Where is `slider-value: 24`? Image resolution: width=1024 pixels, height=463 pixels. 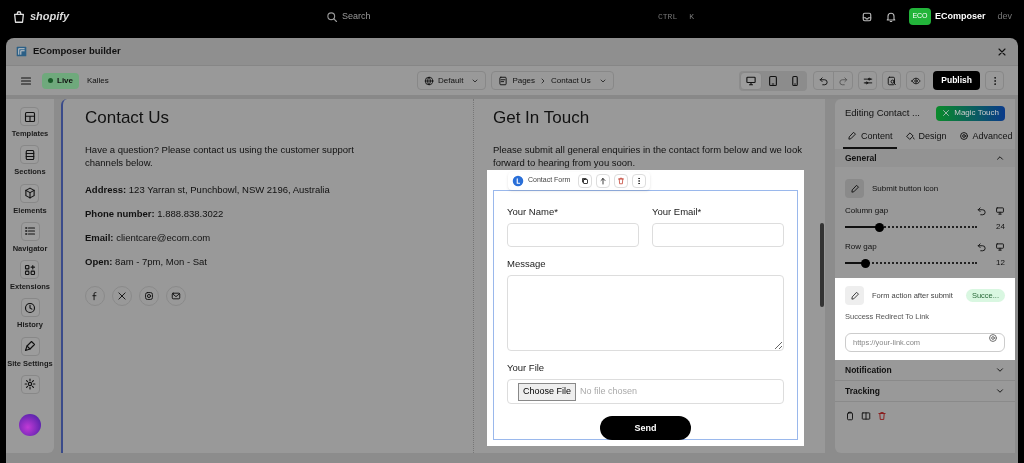
slider-value: 24 is located at coordinates (1000, 227).